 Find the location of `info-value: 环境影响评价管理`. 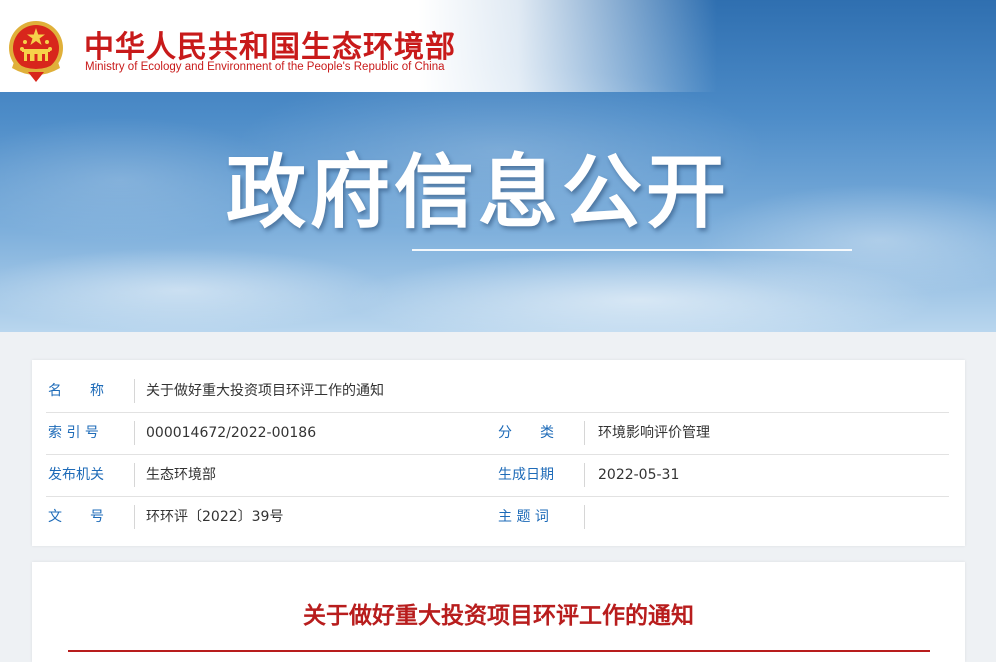

info-value: 环境影响评价管理 is located at coordinates (654, 433).